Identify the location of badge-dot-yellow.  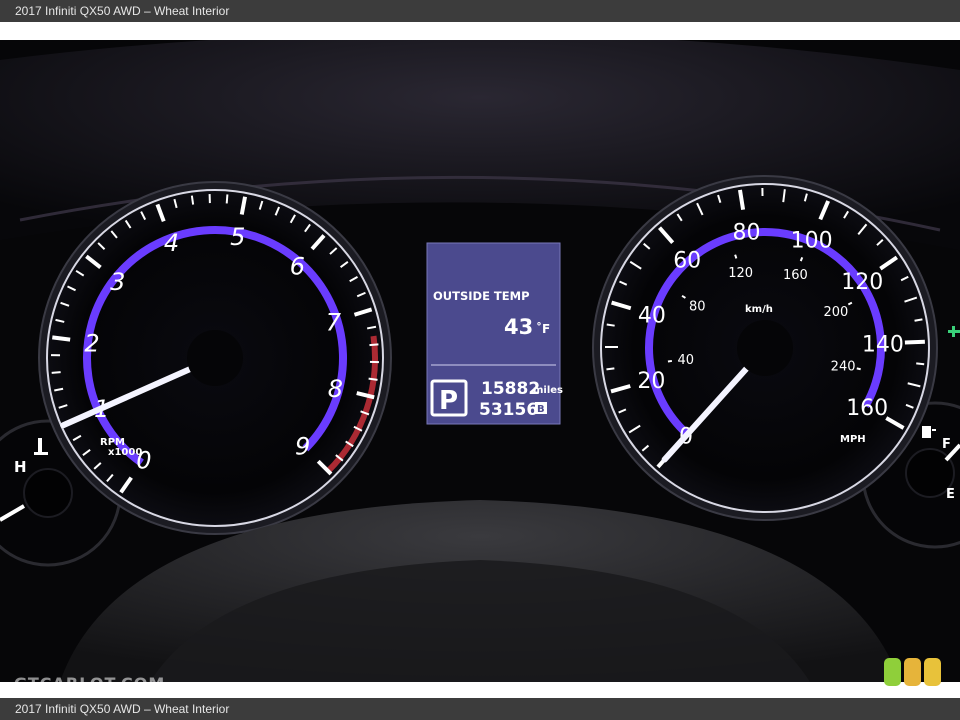
(932, 672).